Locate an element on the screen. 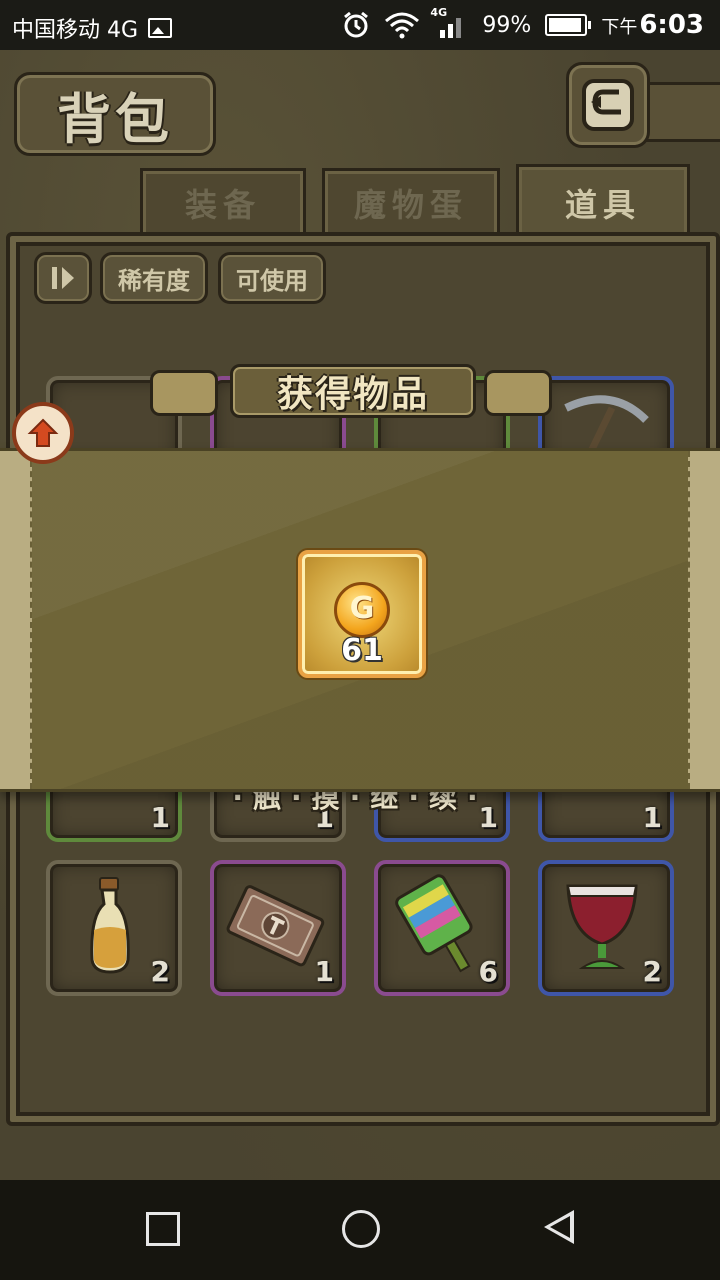 Image resolution: width=720 pixels, height=1280 pixels. battery-percent: 99% is located at coordinates (507, 25).